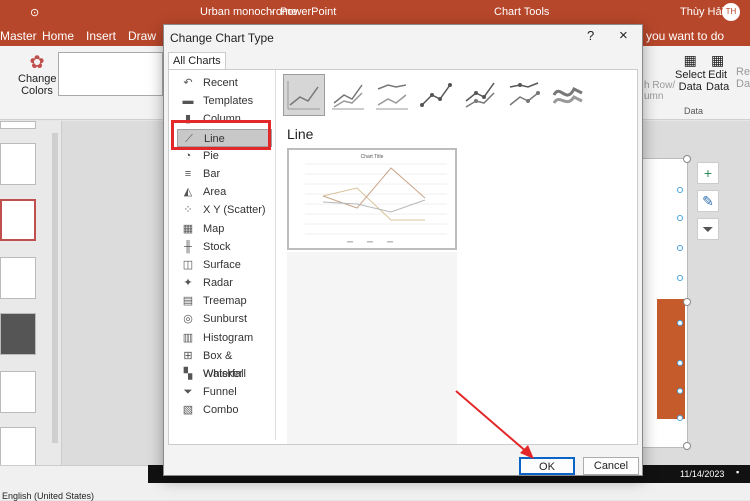  I want to click on tab-all-charts: All Charts, so click(197, 60).